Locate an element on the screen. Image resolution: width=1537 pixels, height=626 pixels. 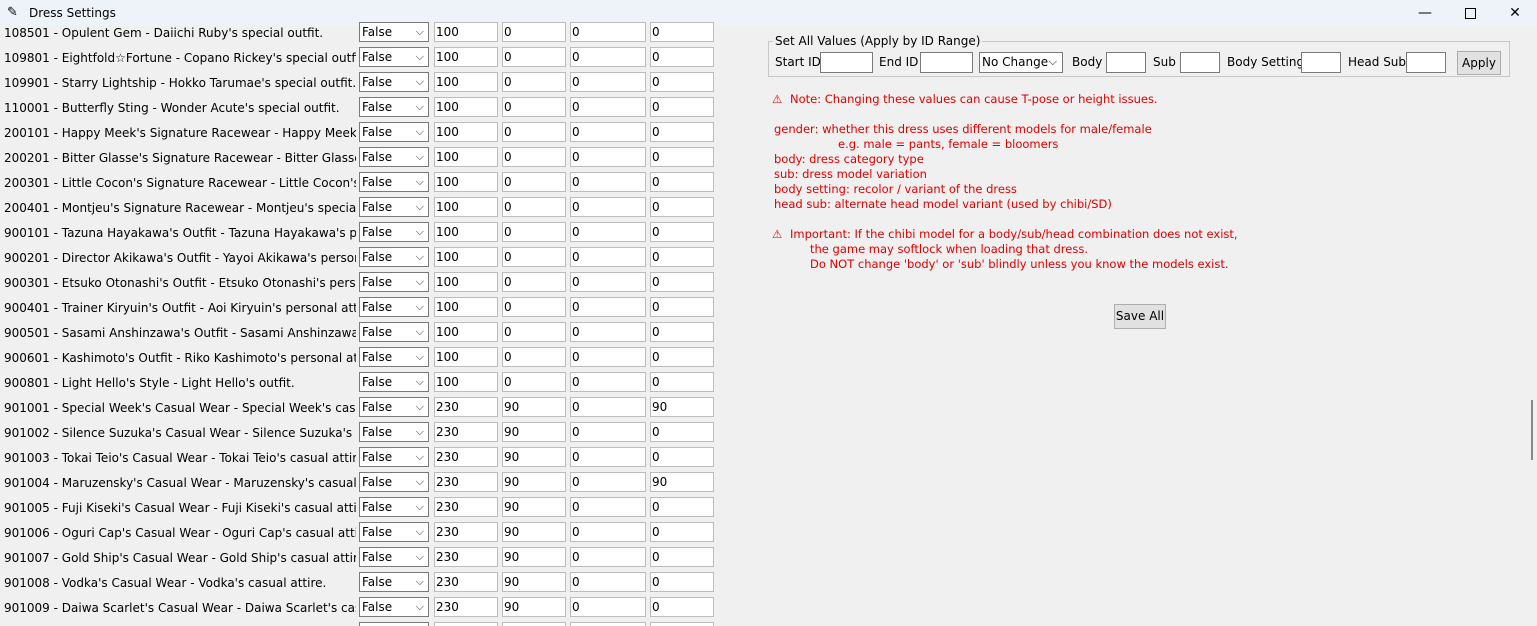
apply-button: Apply is located at coordinates (1479, 63).